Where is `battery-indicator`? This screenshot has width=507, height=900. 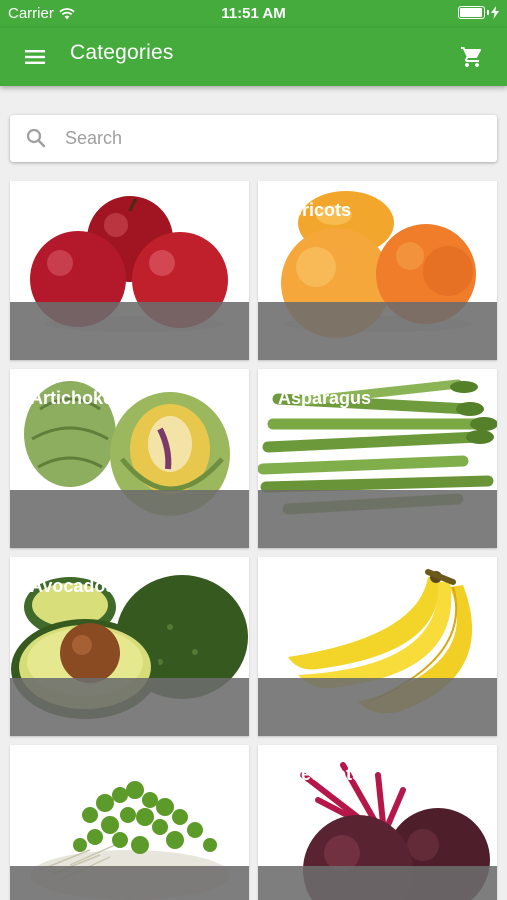
battery-indicator is located at coordinates (478, 12).